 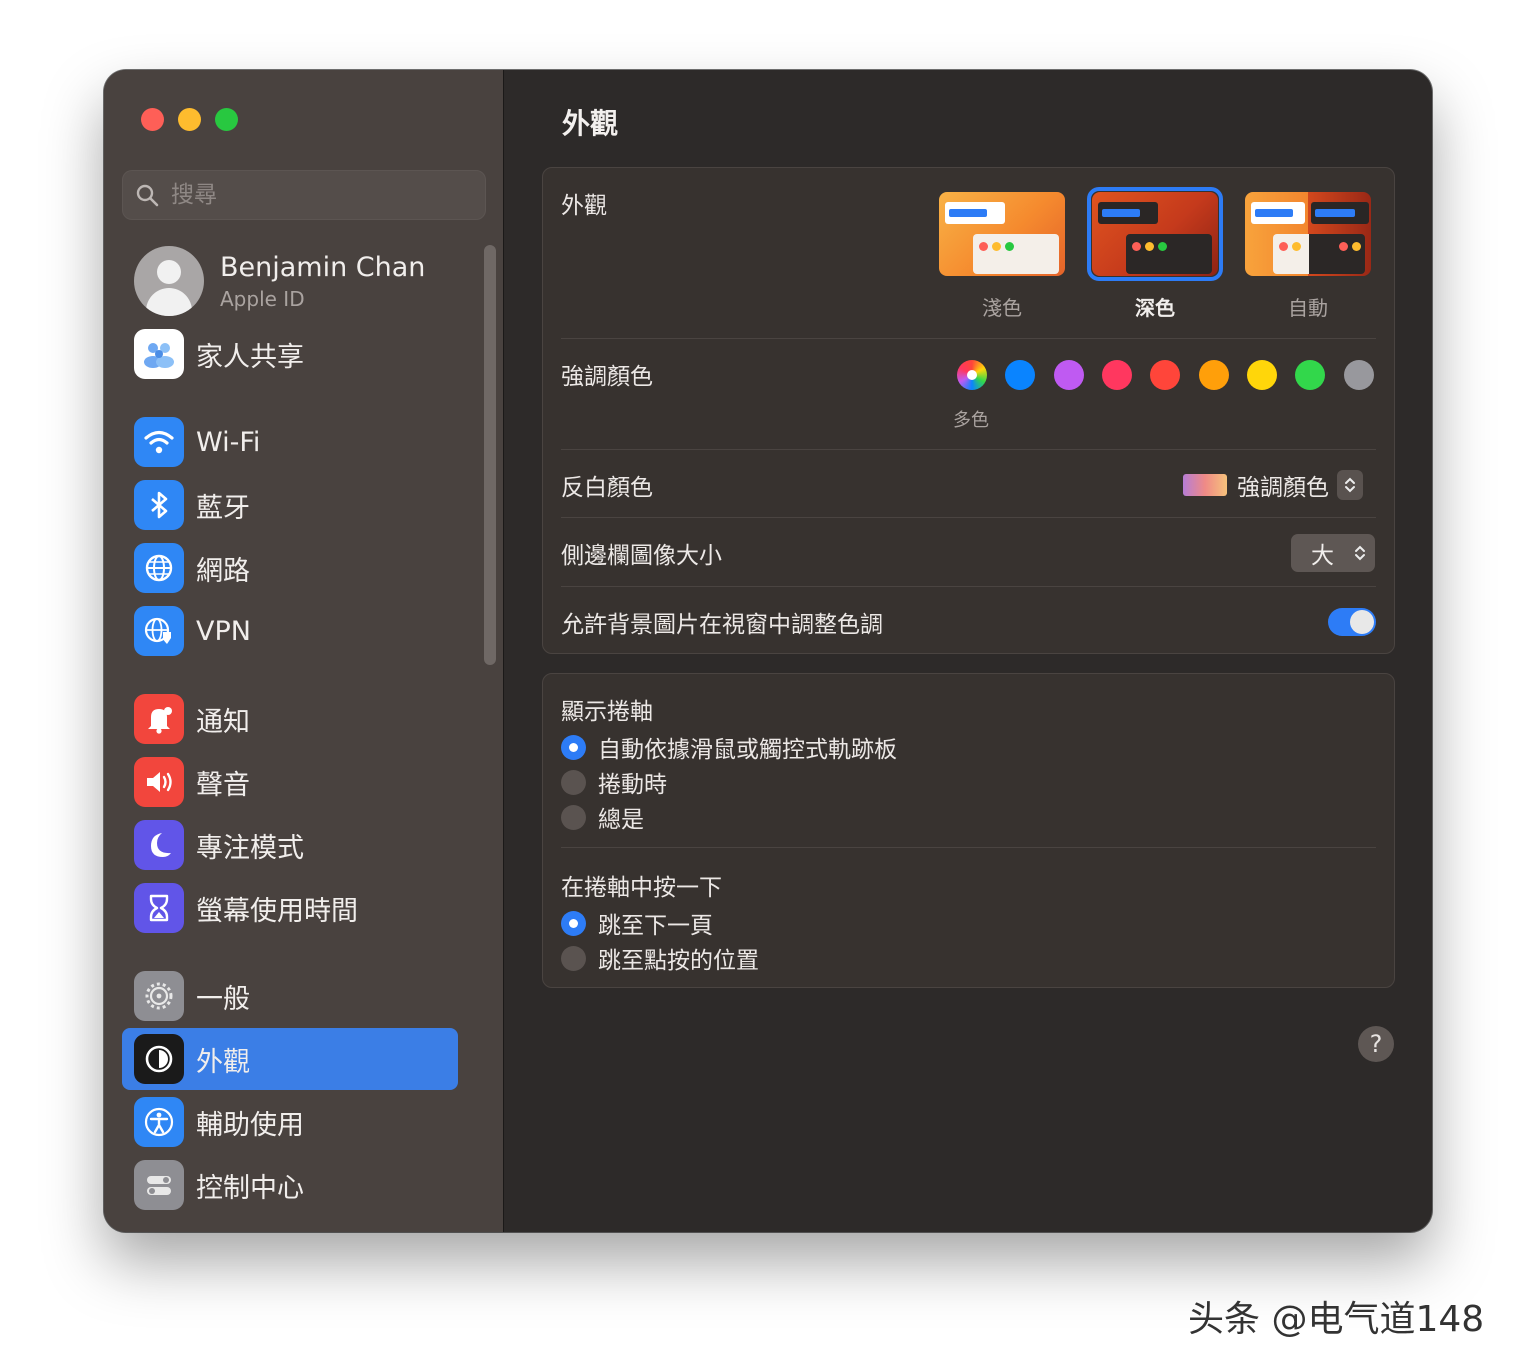 What do you see at coordinates (607, 377) in the screenshot?
I see `accent-color-label: 強調顏色` at bounding box center [607, 377].